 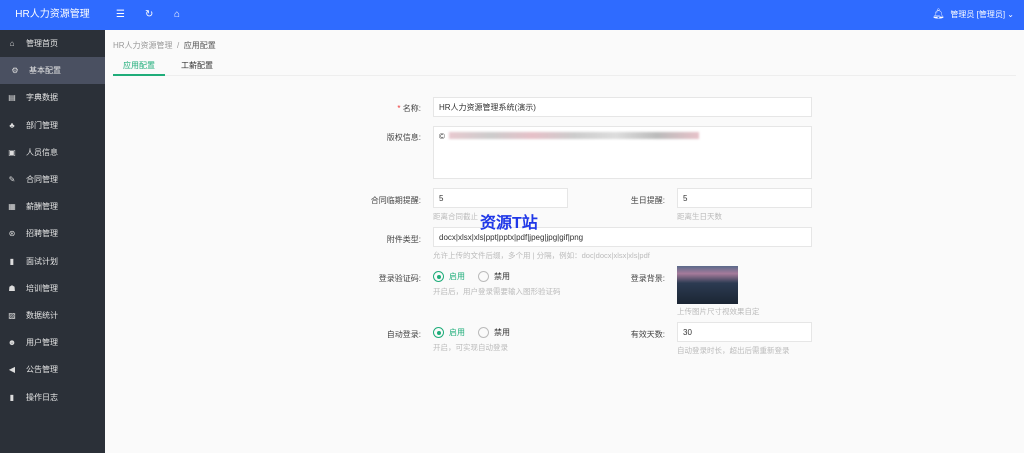 What do you see at coordinates (199, 45) in the screenshot?
I see `breadcrumb-current: 应用配置` at bounding box center [199, 45].